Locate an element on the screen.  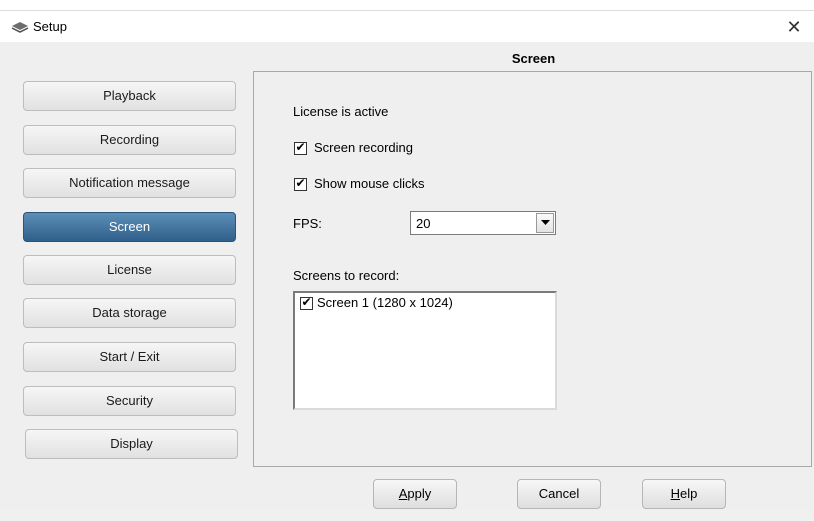
apply-label: pply is located at coordinates (419, 493).